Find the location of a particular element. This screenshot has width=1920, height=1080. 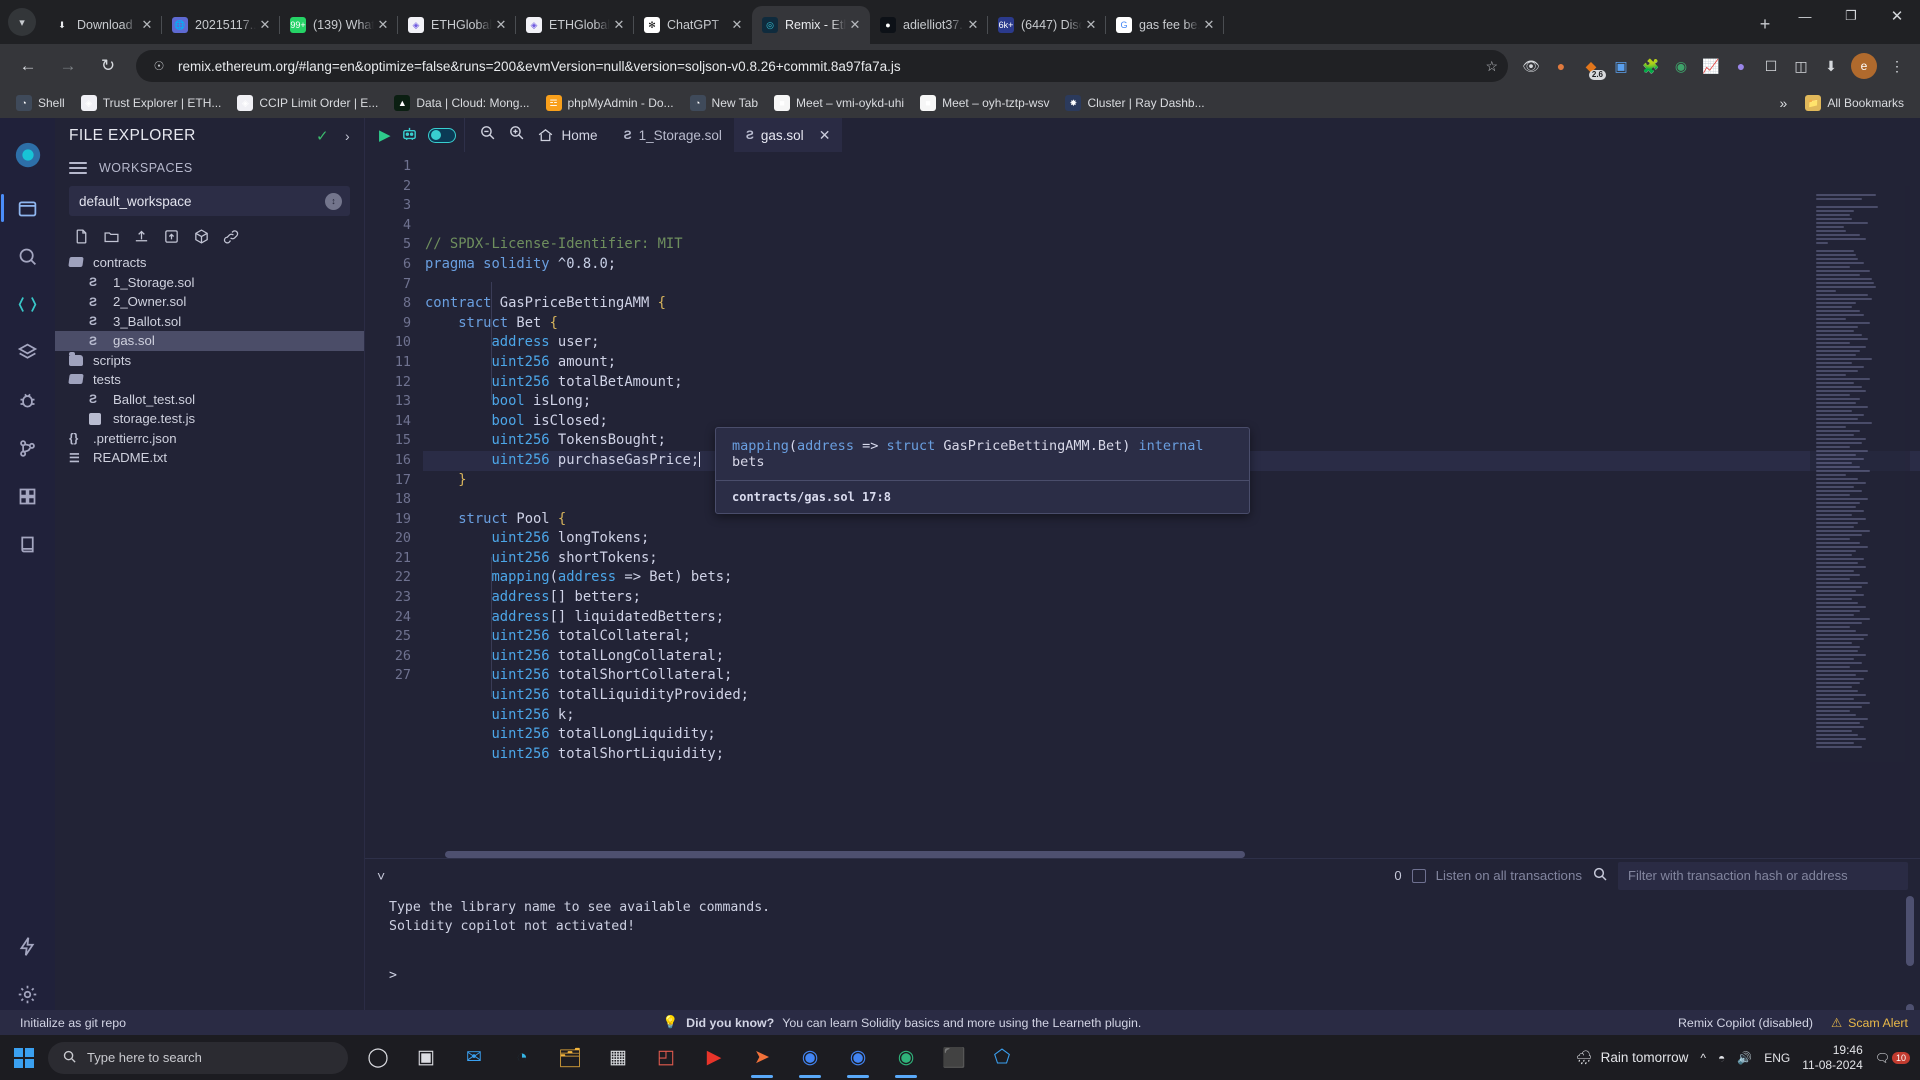

all-bookmarks-button: 📁 All Bookmarks is located at coordinates (1854, 103).